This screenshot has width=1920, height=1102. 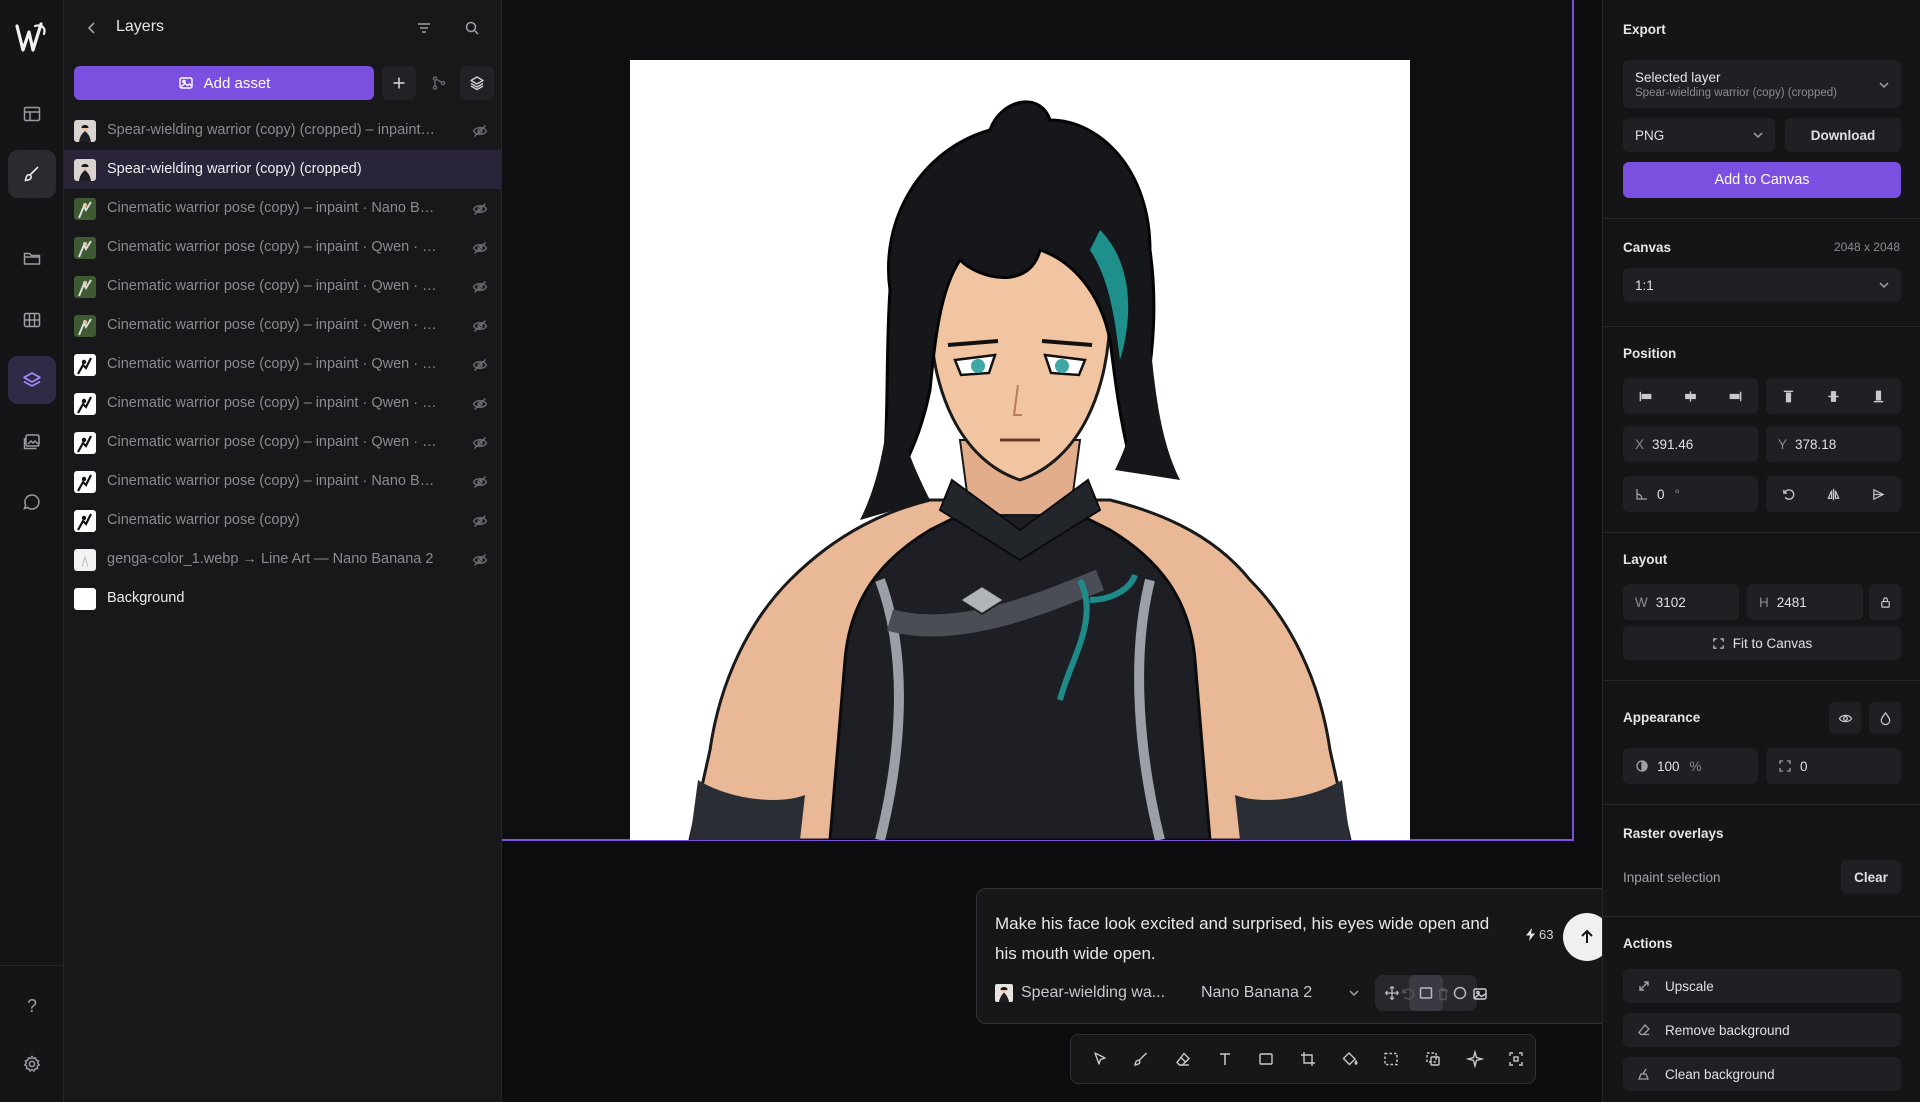 What do you see at coordinates (1789, 396) in the screenshot?
I see `align-top-icon` at bounding box center [1789, 396].